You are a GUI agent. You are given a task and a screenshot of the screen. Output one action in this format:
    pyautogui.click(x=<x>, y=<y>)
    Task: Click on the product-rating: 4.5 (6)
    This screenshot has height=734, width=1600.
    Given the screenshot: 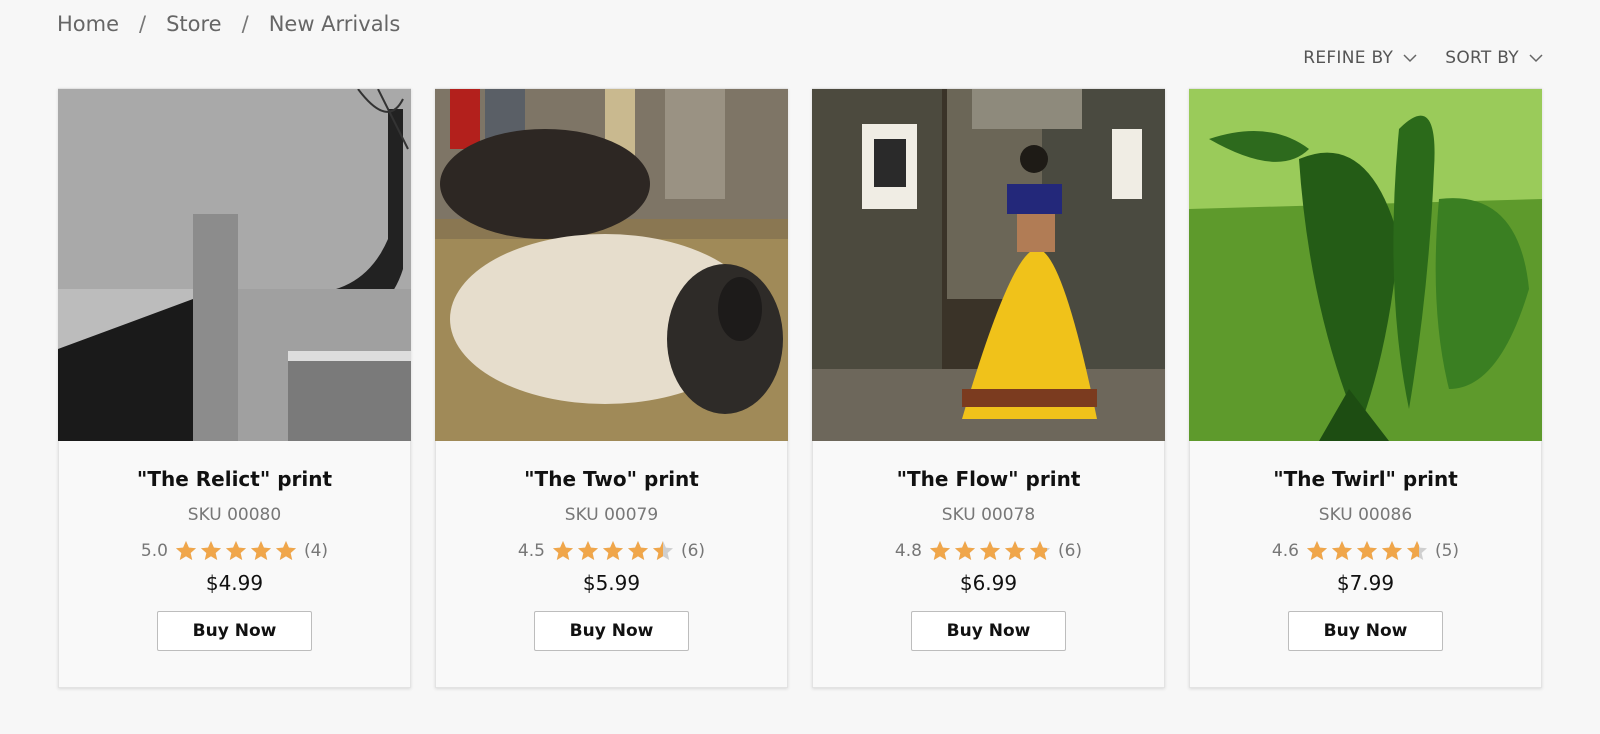 What is the action you would take?
    pyautogui.click(x=611, y=551)
    